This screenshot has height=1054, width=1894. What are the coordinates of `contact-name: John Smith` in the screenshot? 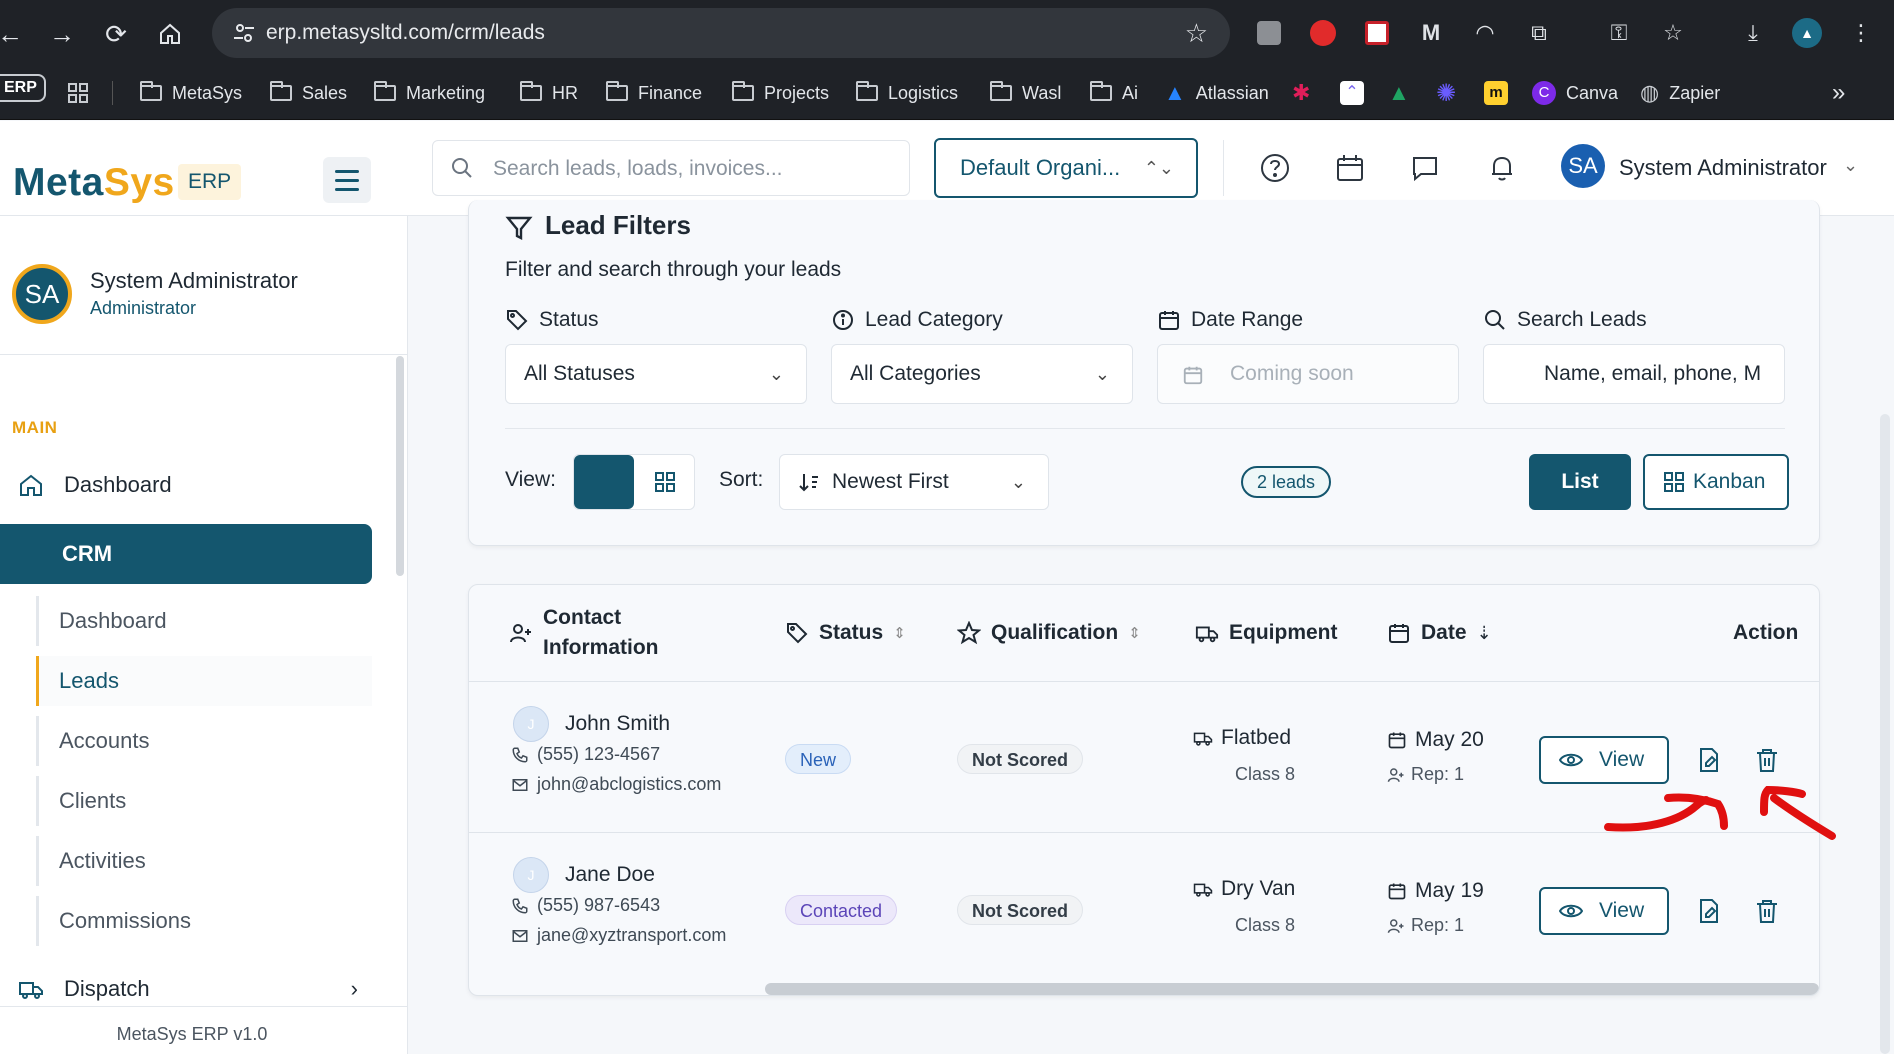 It's located at (617, 724).